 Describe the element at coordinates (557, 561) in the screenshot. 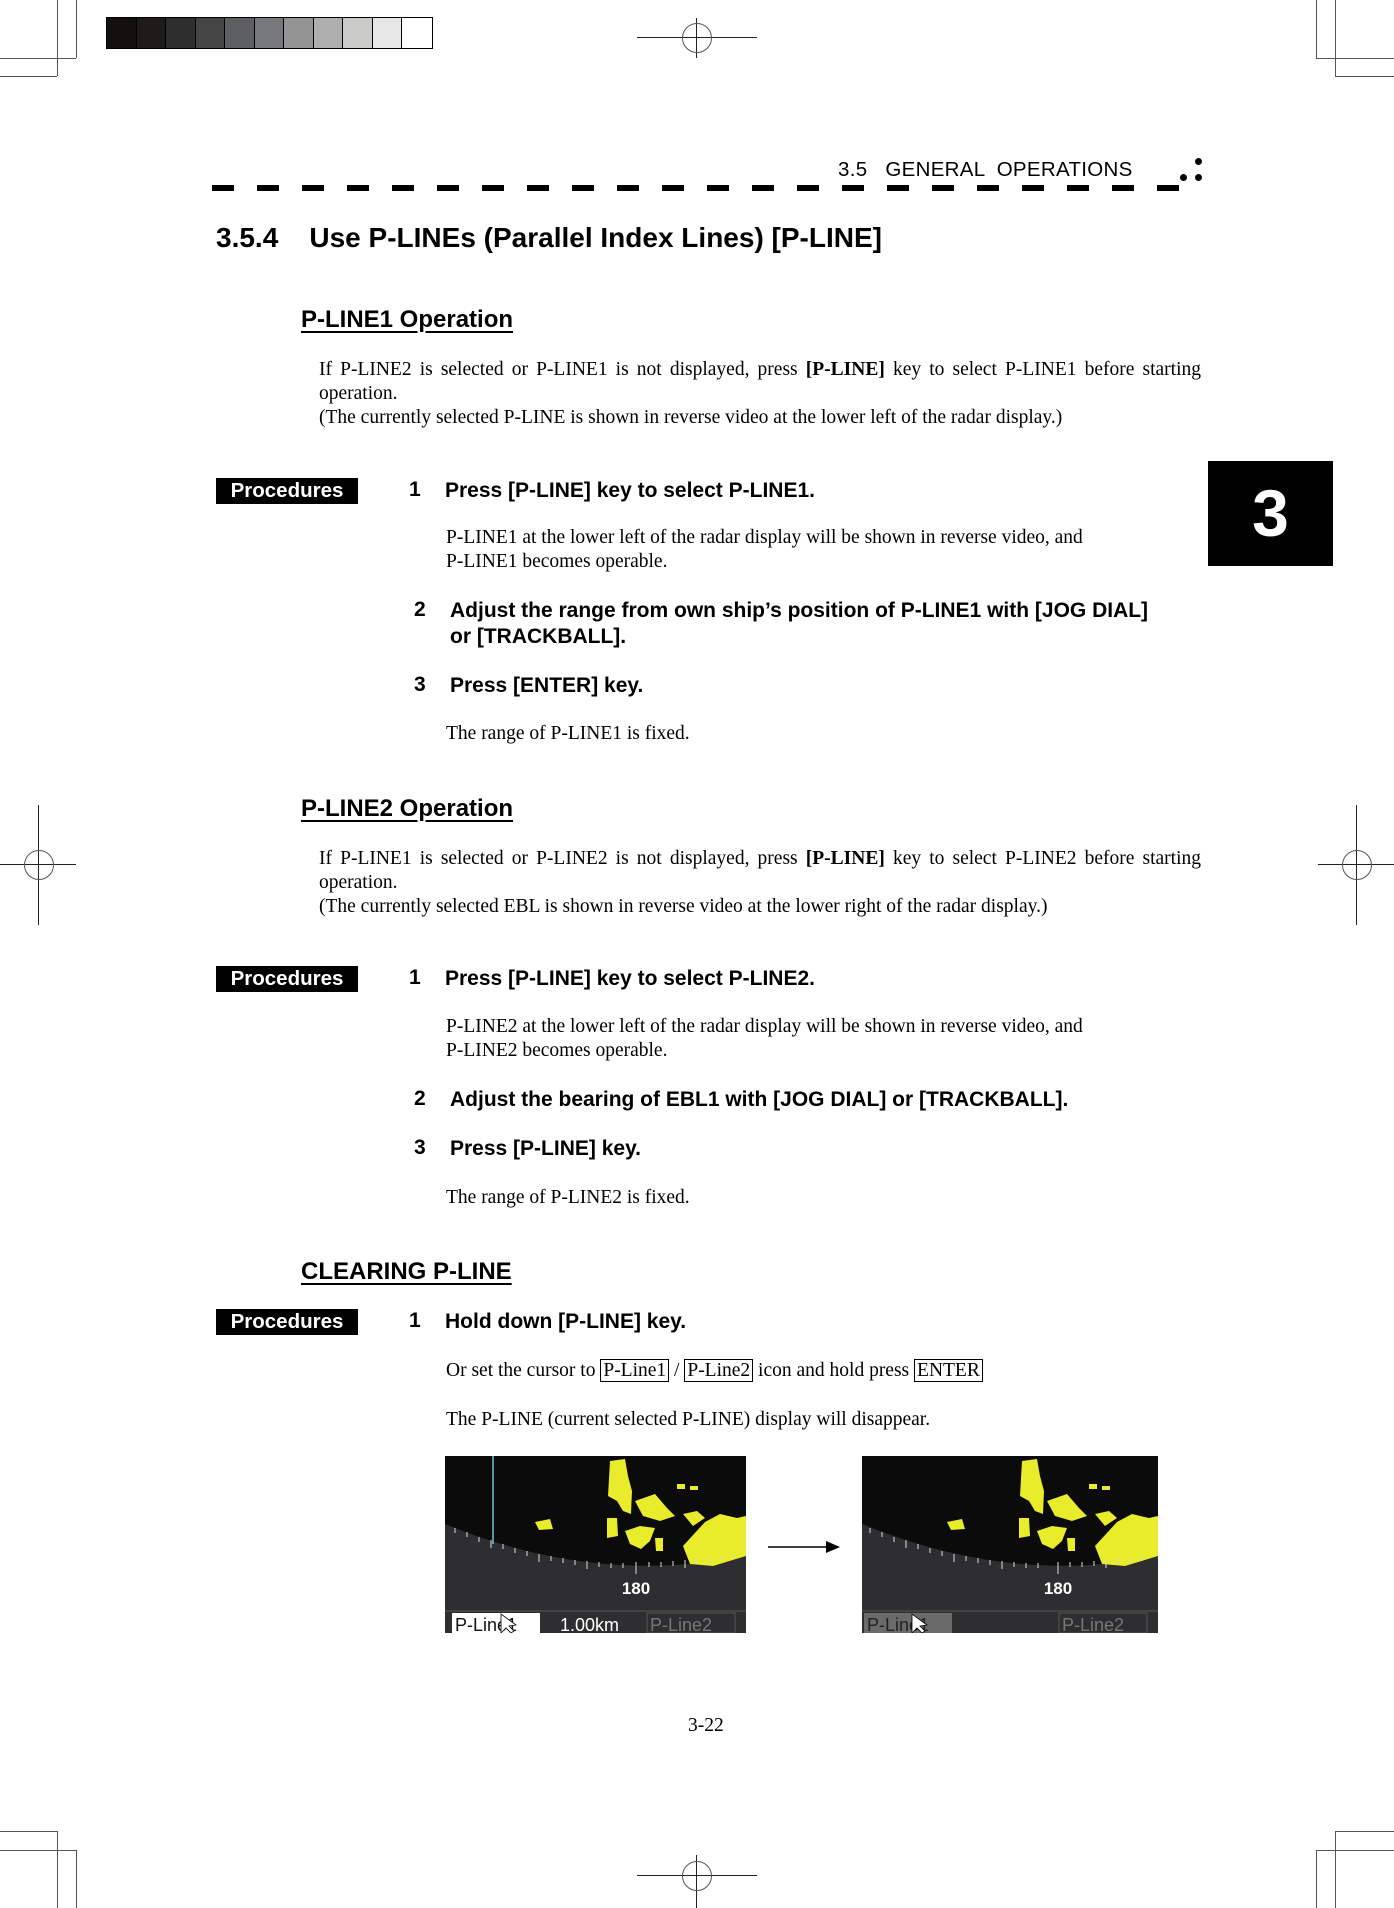

I see `desc-line: P-LINE1 becomes operable.` at that location.